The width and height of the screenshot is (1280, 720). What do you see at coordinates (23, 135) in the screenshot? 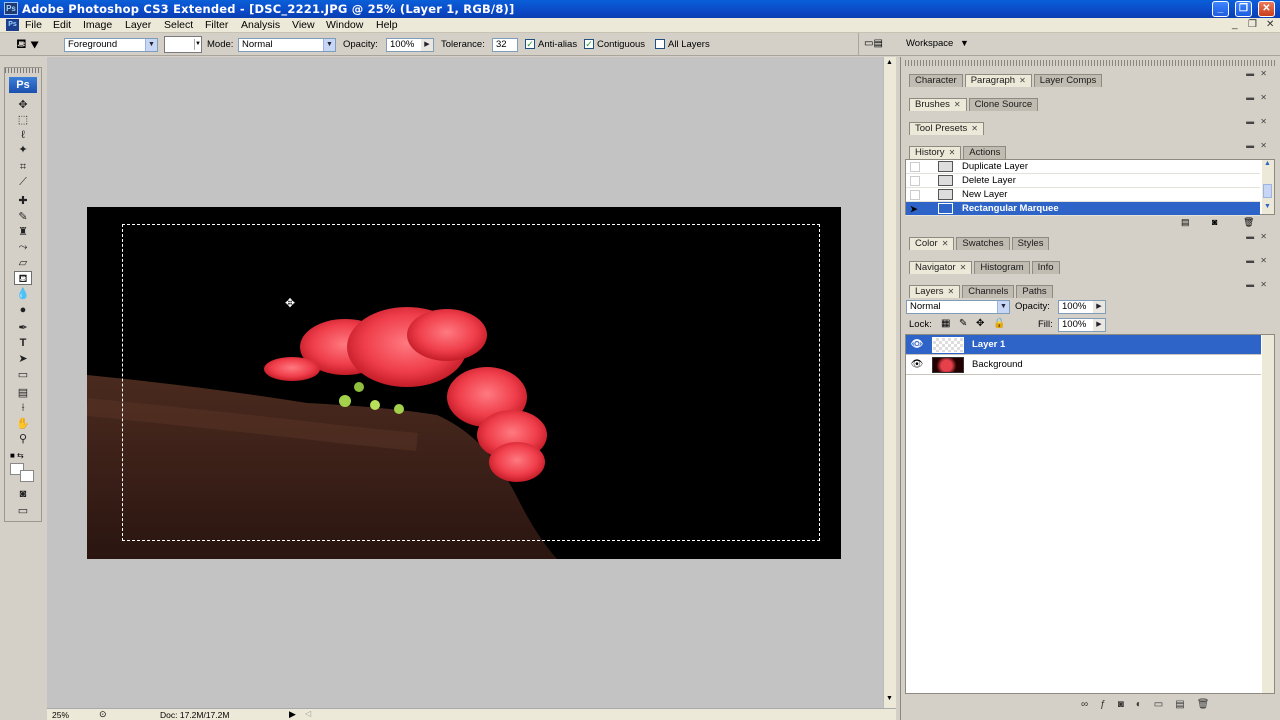
I see `lasso-tool-icon: ℓ` at bounding box center [23, 135].